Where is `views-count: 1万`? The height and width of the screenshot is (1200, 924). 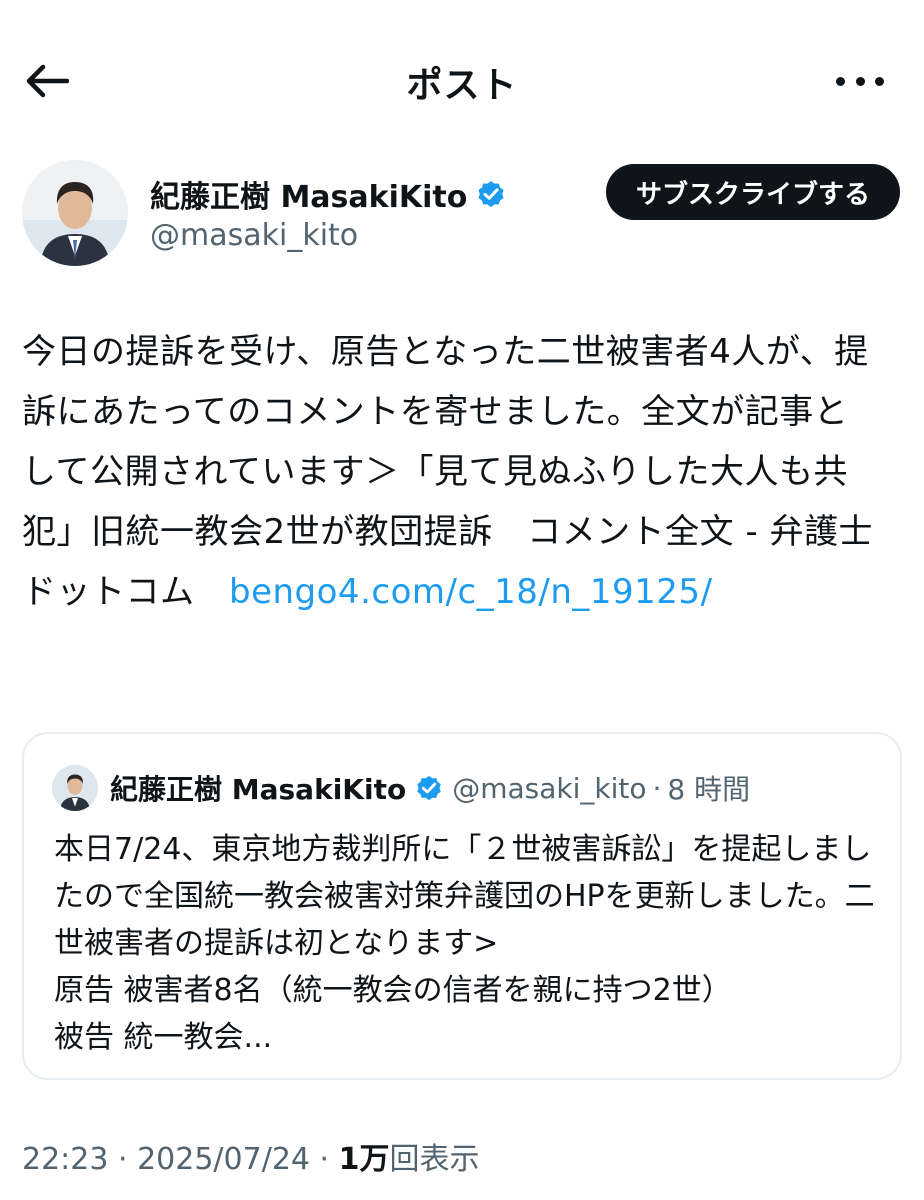 views-count: 1万 is located at coordinates (364, 1159).